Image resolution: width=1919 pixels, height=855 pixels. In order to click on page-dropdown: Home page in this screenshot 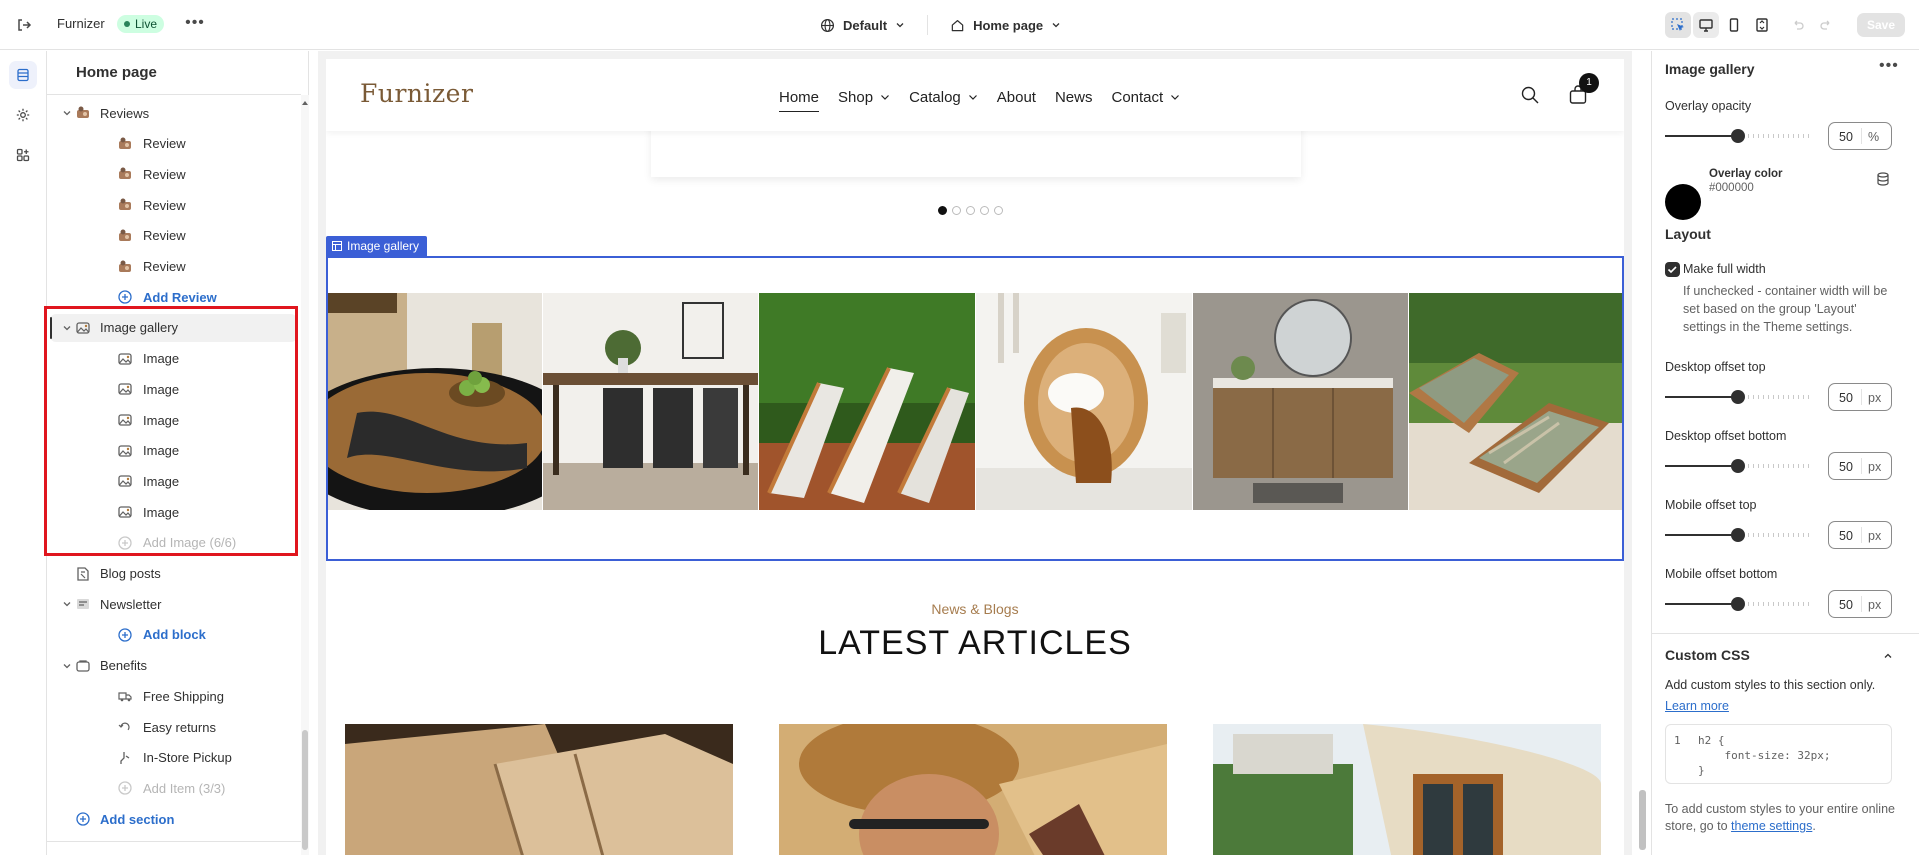, I will do `click(1005, 25)`.